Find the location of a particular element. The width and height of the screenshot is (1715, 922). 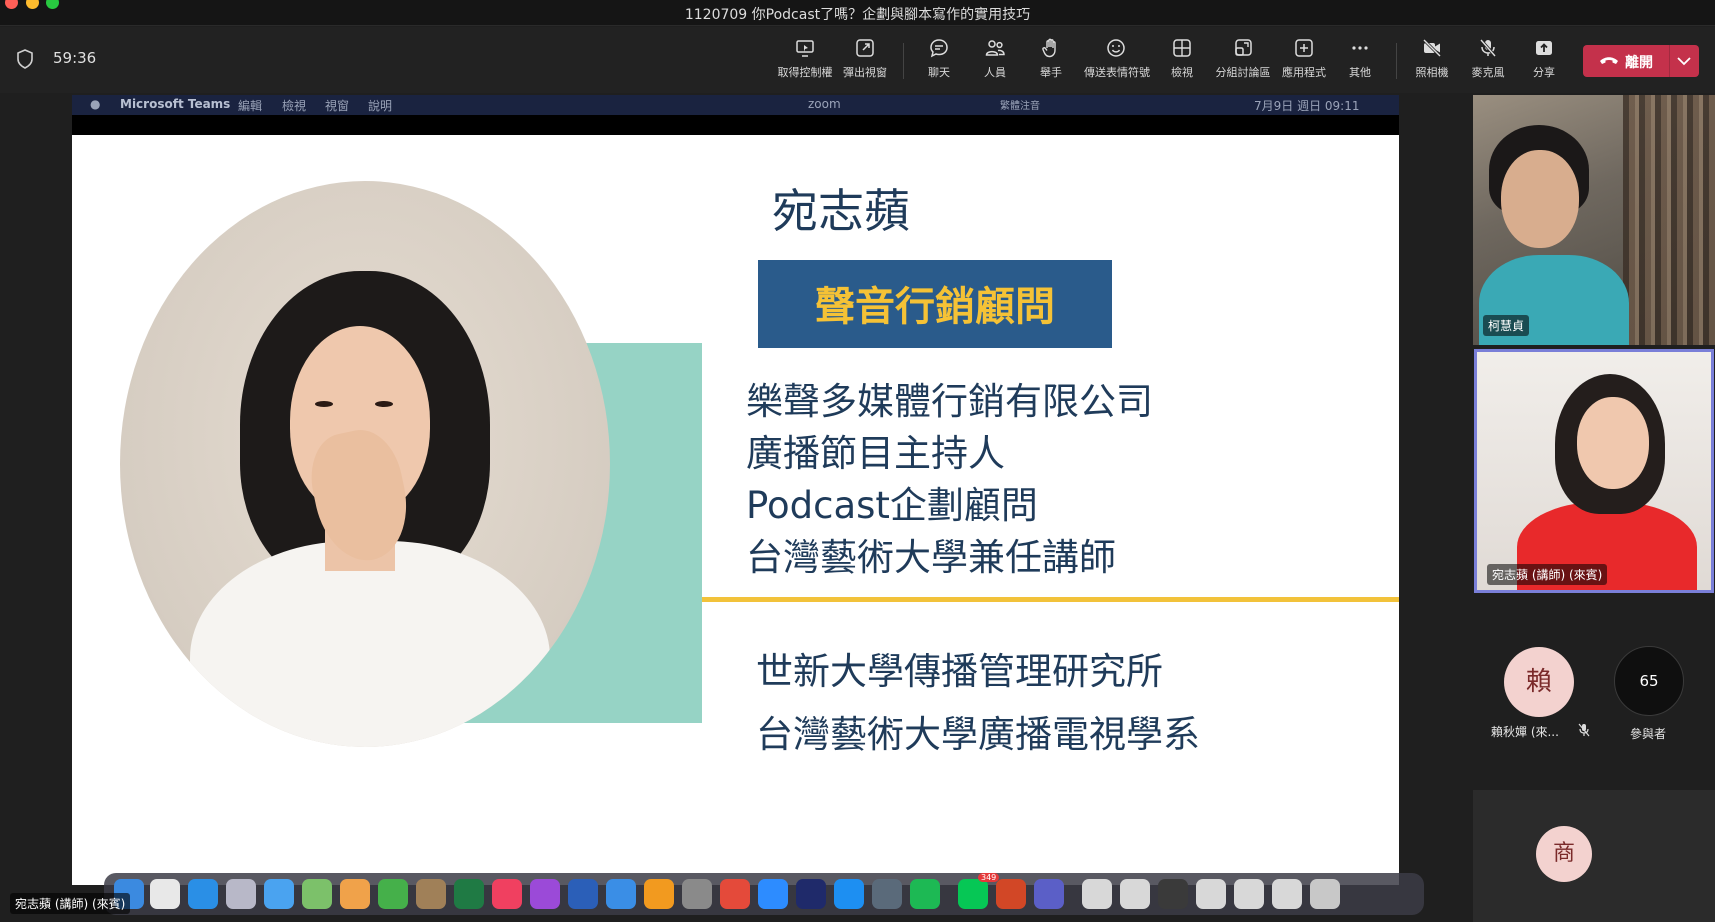

participant-figure is located at coordinates (1554, 235).